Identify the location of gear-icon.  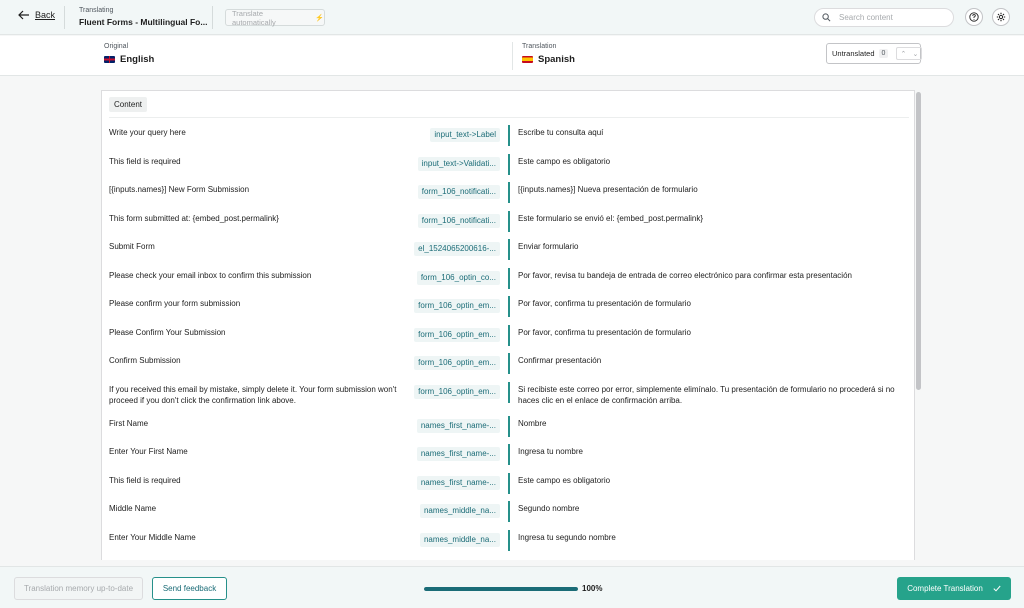
(1001, 17).